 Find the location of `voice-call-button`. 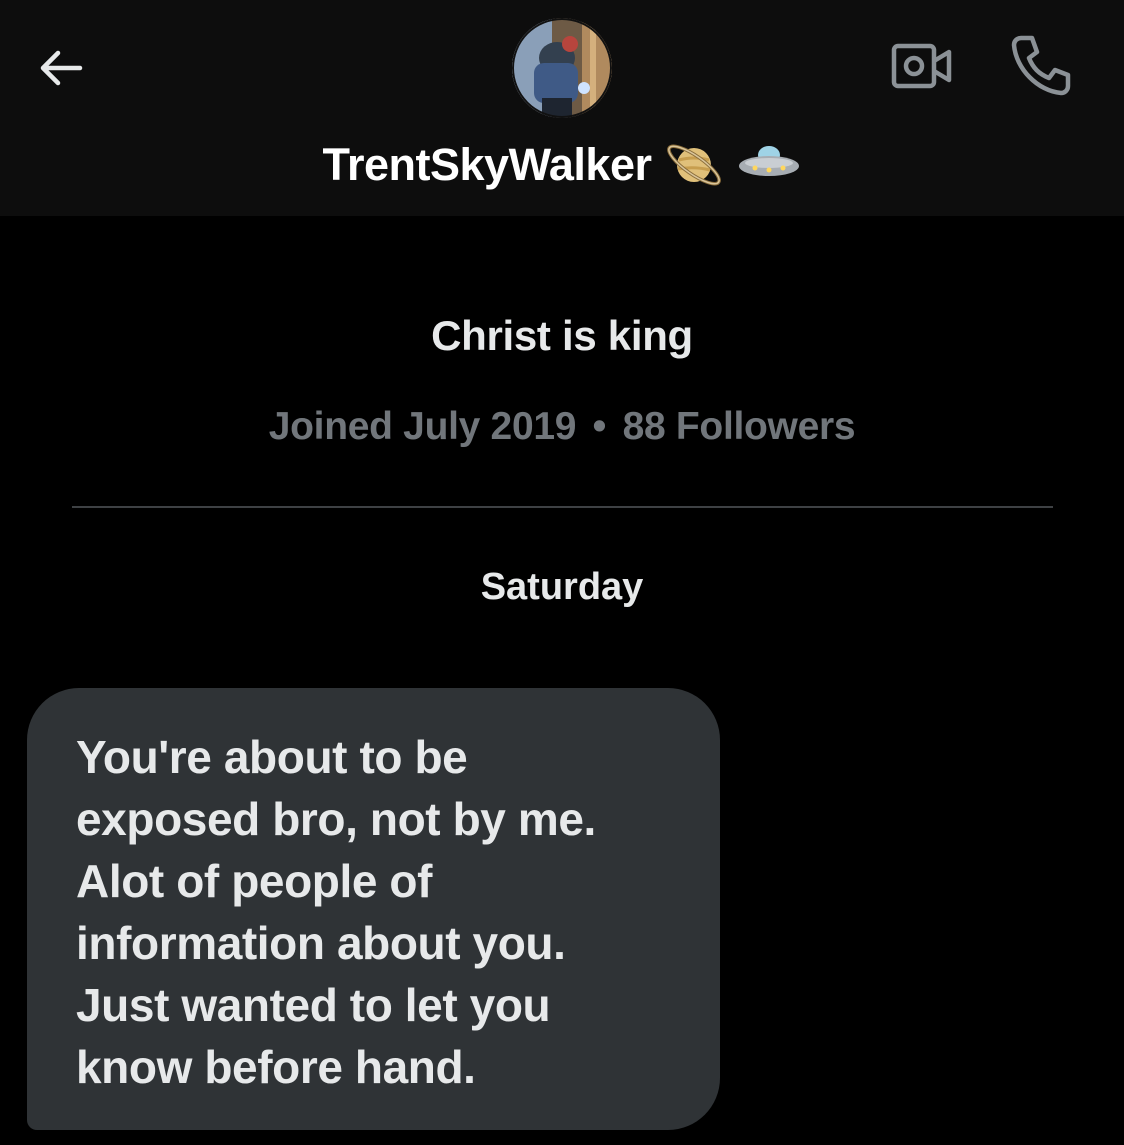

voice-call-button is located at coordinates (1041, 65).